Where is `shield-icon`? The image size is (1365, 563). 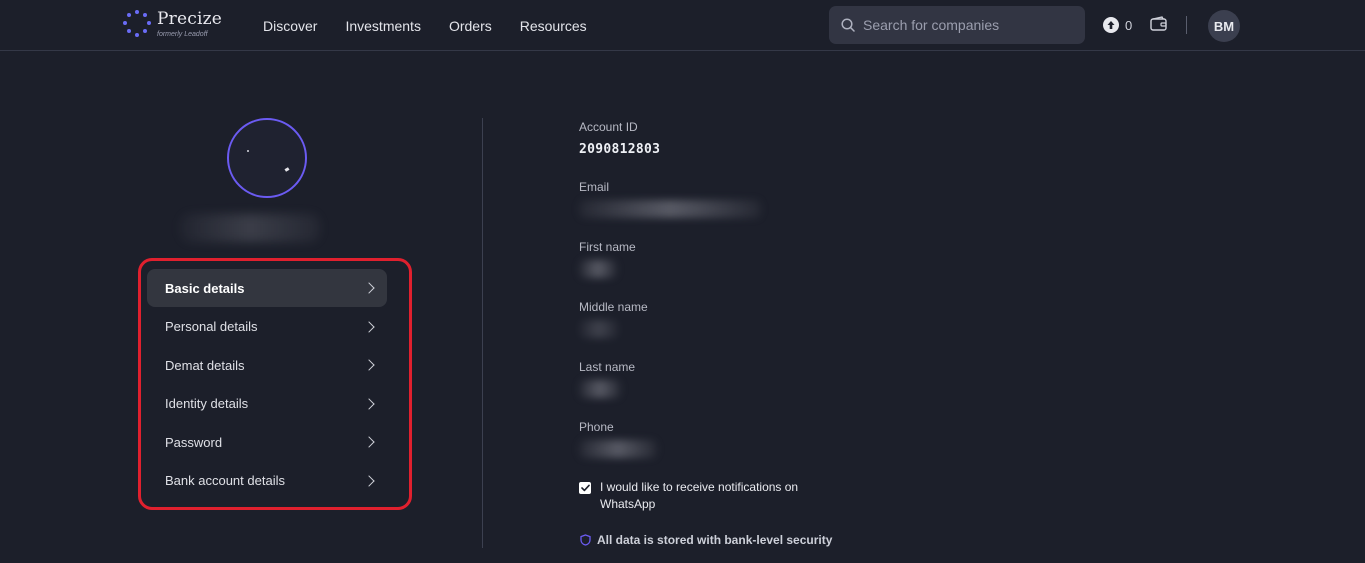
shield-icon is located at coordinates (585, 540).